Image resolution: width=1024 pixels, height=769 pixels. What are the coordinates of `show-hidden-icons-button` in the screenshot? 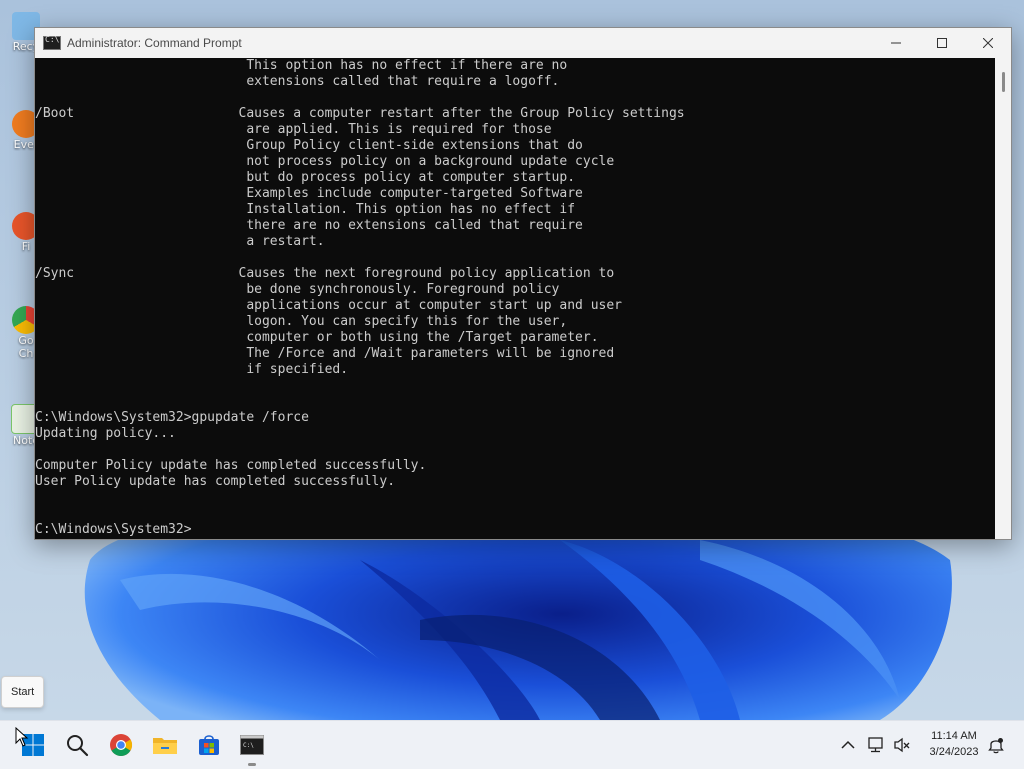 It's located at (848, 745).